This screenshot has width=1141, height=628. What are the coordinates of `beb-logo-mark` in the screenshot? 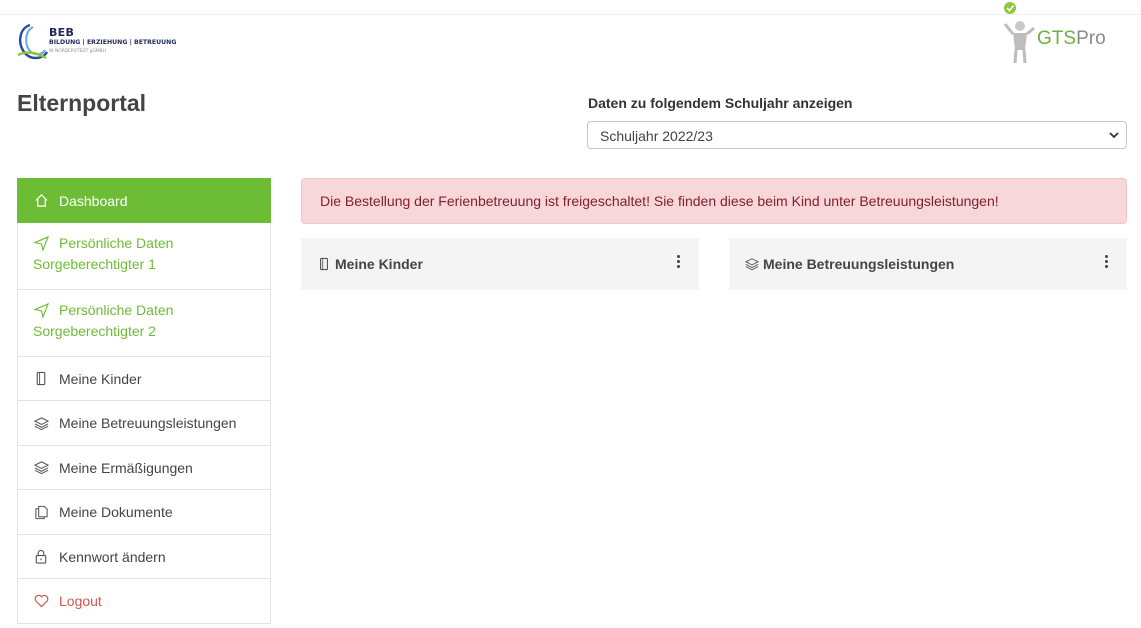 It's located at (33, 41).